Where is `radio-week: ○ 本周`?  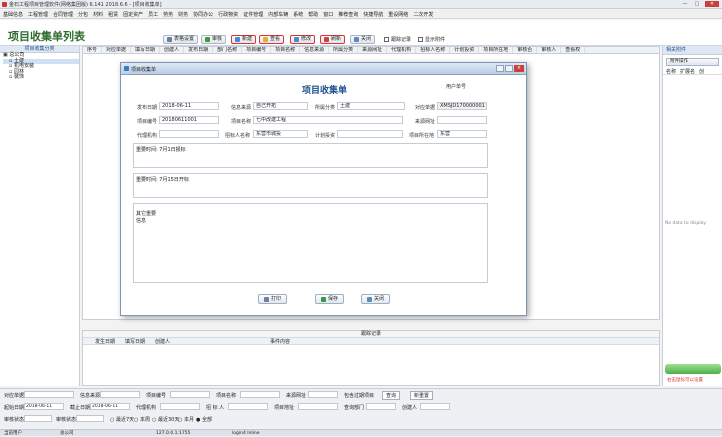
radio-week: ○ 本周 is located at coordinates (142, 419).